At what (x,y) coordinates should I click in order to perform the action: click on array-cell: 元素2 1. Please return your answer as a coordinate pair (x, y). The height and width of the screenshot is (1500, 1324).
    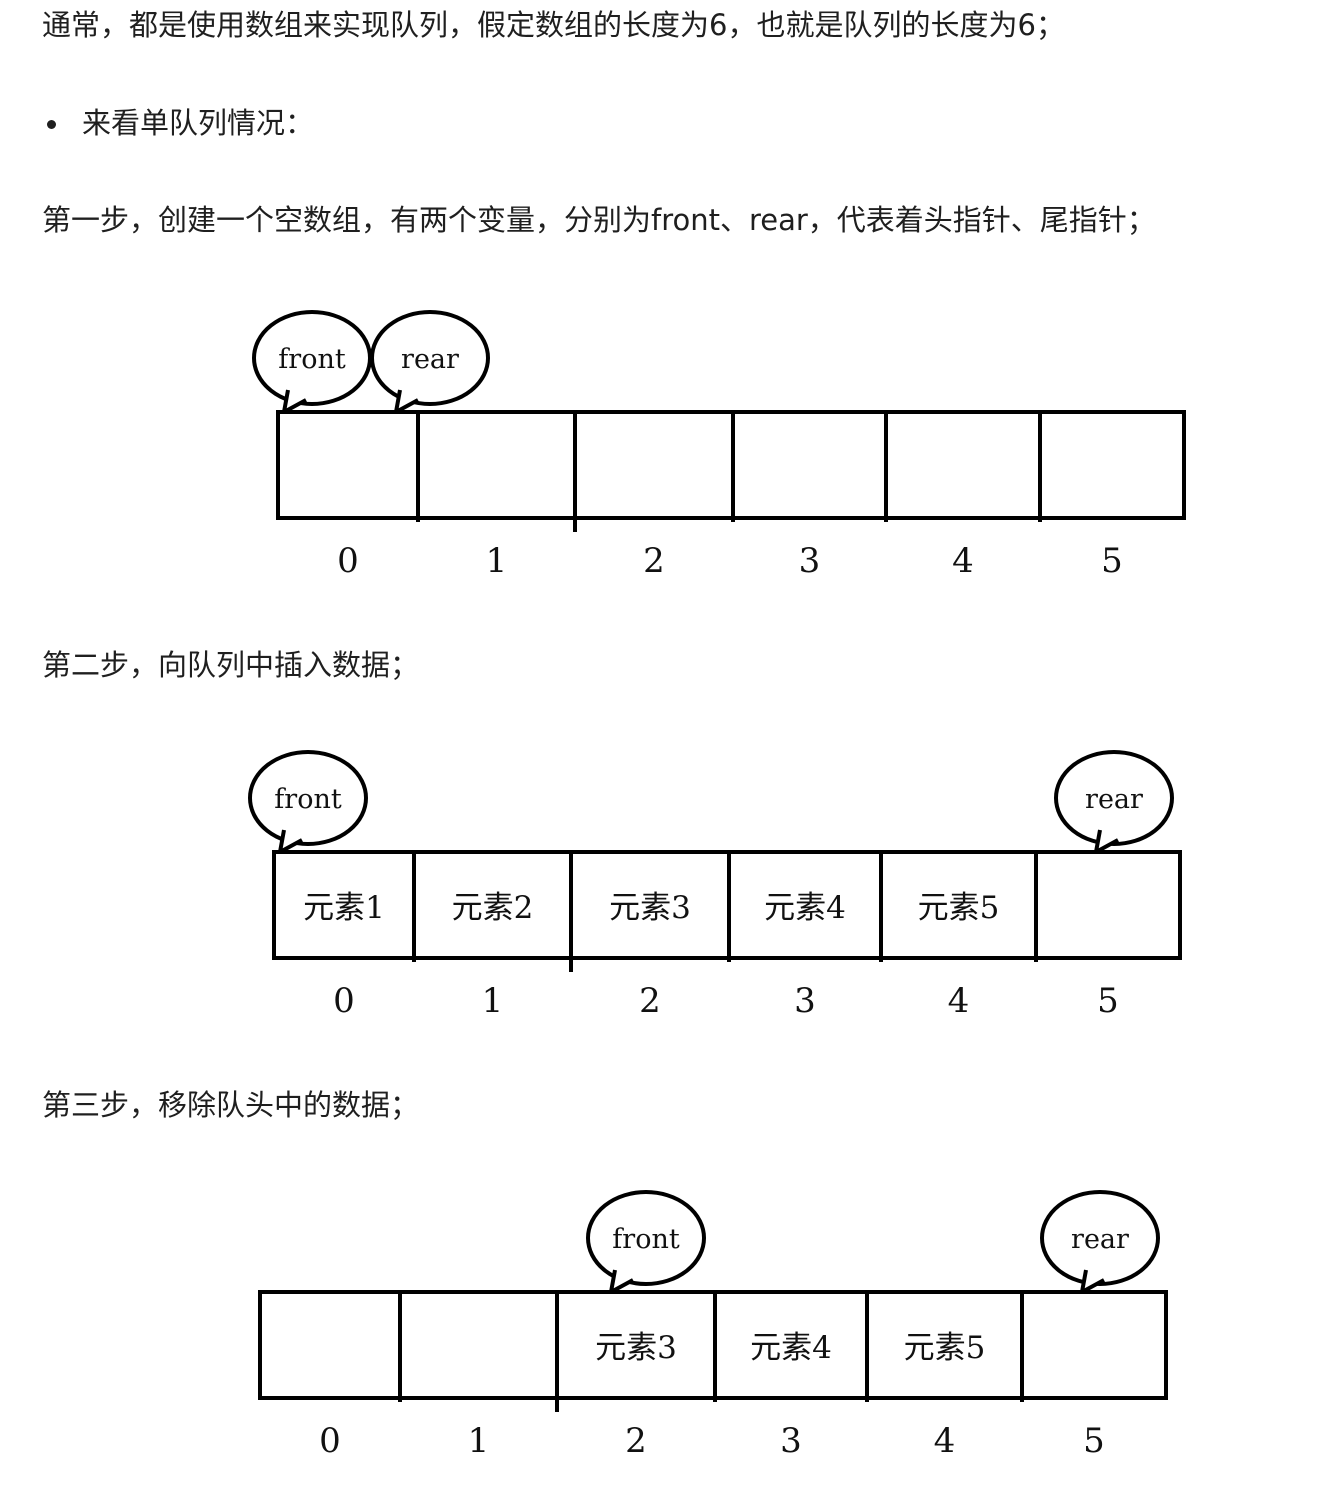
    Looking at the image, I should click on (473, 936).